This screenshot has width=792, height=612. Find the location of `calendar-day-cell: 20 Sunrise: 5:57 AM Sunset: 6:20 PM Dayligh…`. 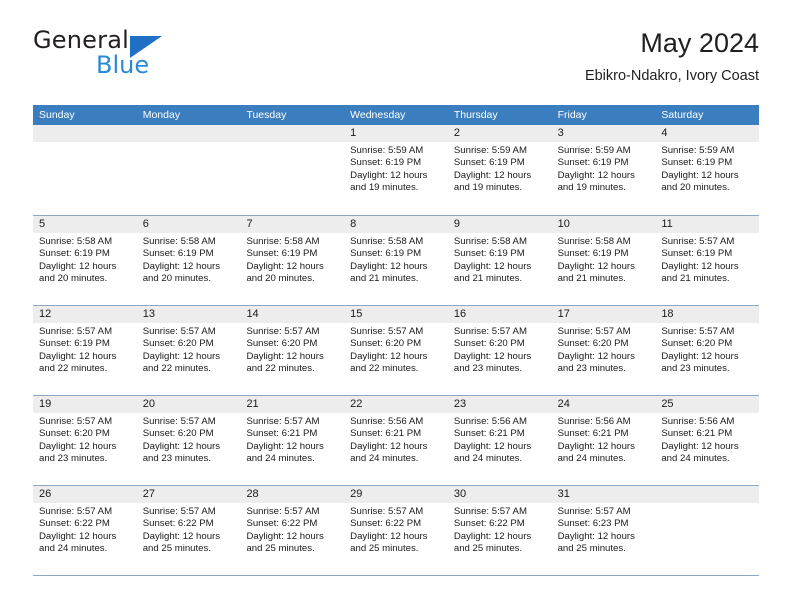

calendar-day-cell: 20 Sunrise: 5:57 AM Sunset: 6:20 PM Dayligh… is located at coordinates (188, 440).